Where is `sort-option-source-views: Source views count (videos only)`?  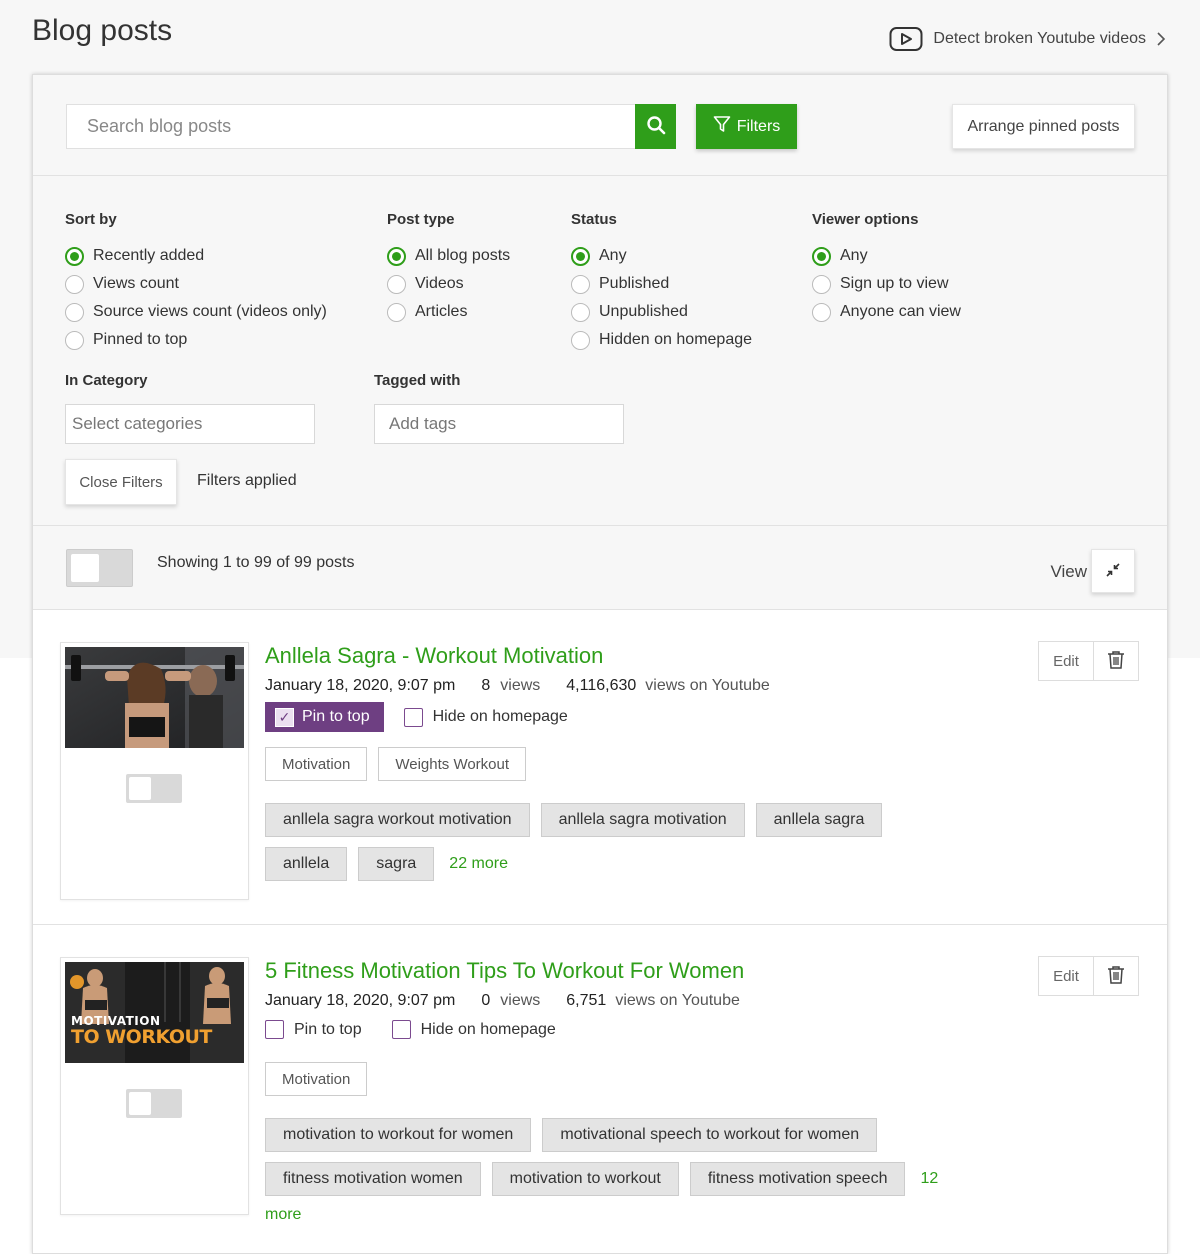 sort-option-source-views: Source views count (videos only) is located at coordinates (196, 312).